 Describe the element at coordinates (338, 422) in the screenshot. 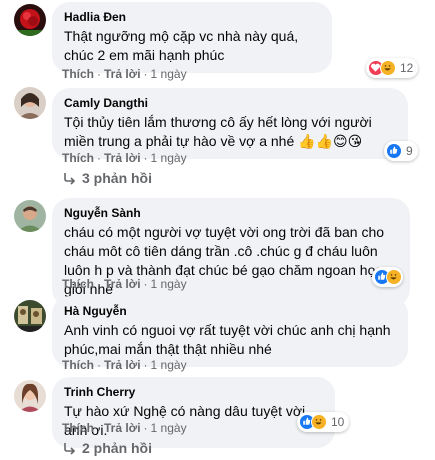

I see `reaction-count: 10` at that location.